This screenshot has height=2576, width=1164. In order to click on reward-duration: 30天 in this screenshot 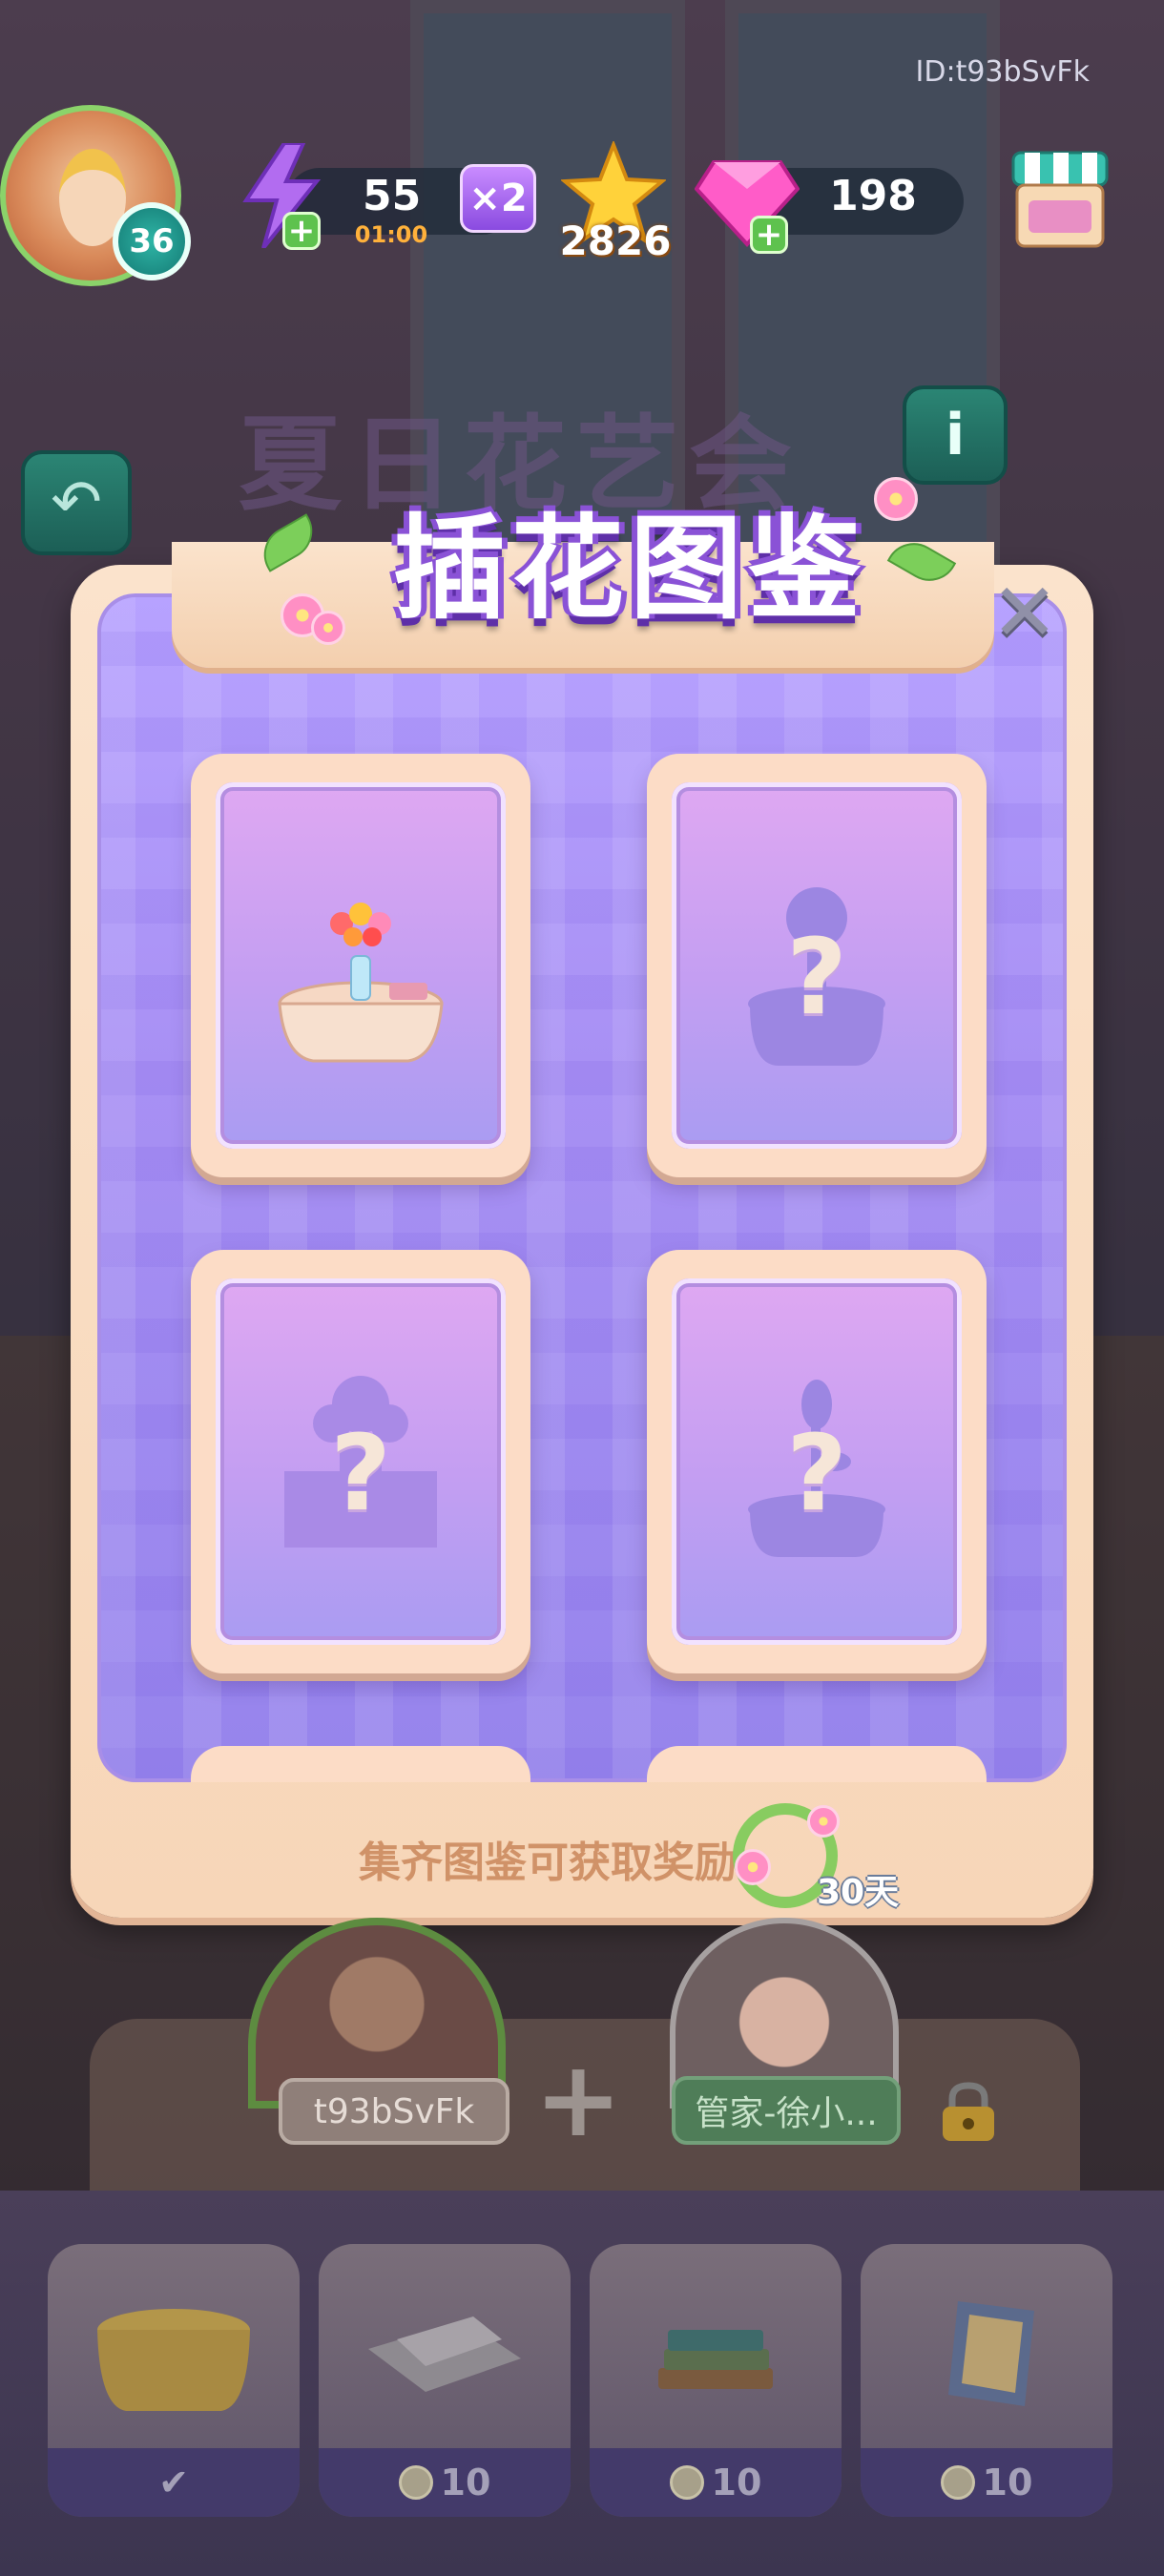, I will do `click(858, 1892)`.